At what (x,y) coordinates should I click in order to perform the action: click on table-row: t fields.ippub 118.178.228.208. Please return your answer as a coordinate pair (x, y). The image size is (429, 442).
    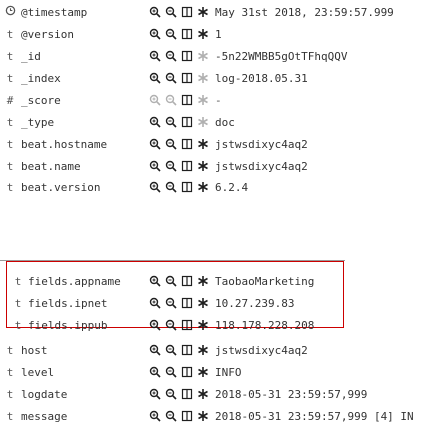
    Looking at the image, I should click on (214, 325).